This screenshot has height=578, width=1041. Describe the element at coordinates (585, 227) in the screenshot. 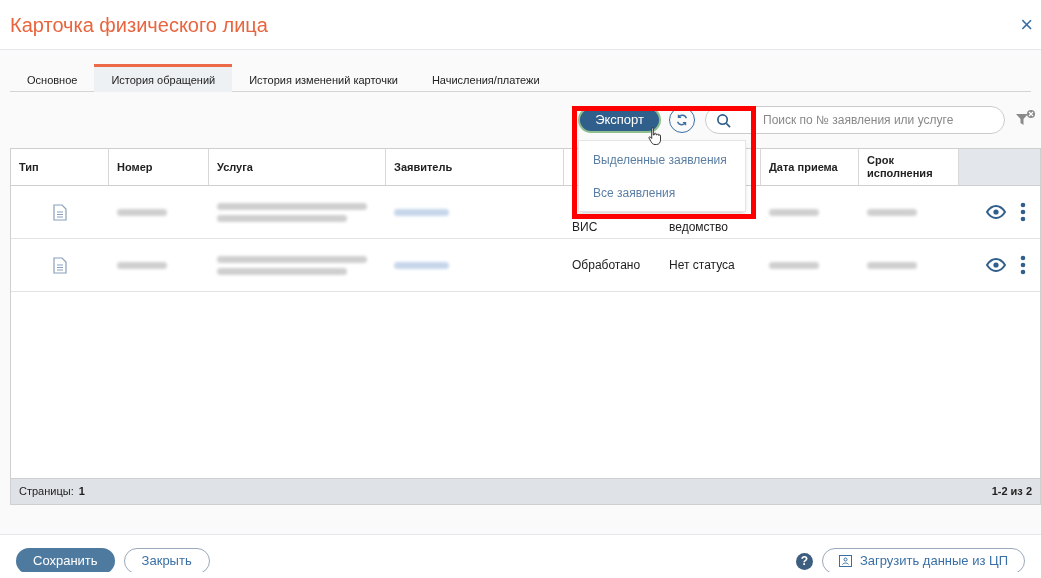

I see `table-cell-text: ВИС` at that location.